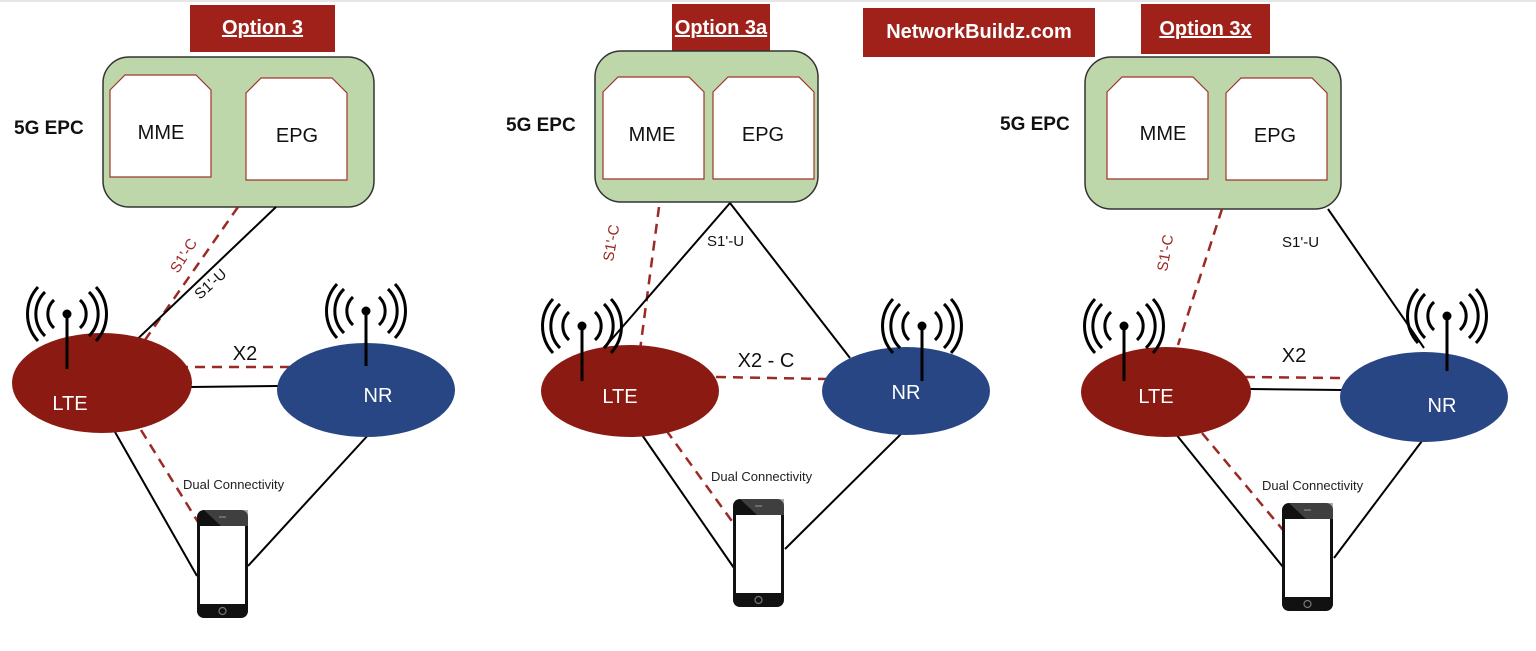  I want to click on option-3-lte-ue-control-link, so click(169, 476).